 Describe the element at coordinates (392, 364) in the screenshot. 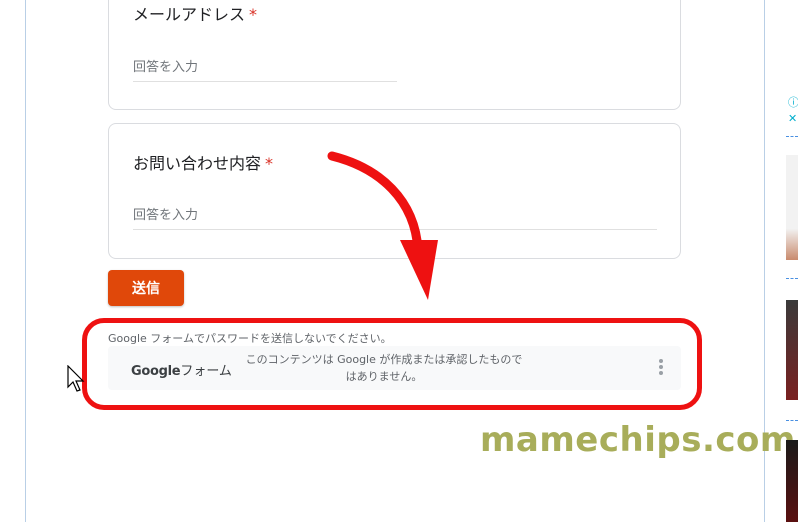

I see `annotation-highlight-box` at that location.